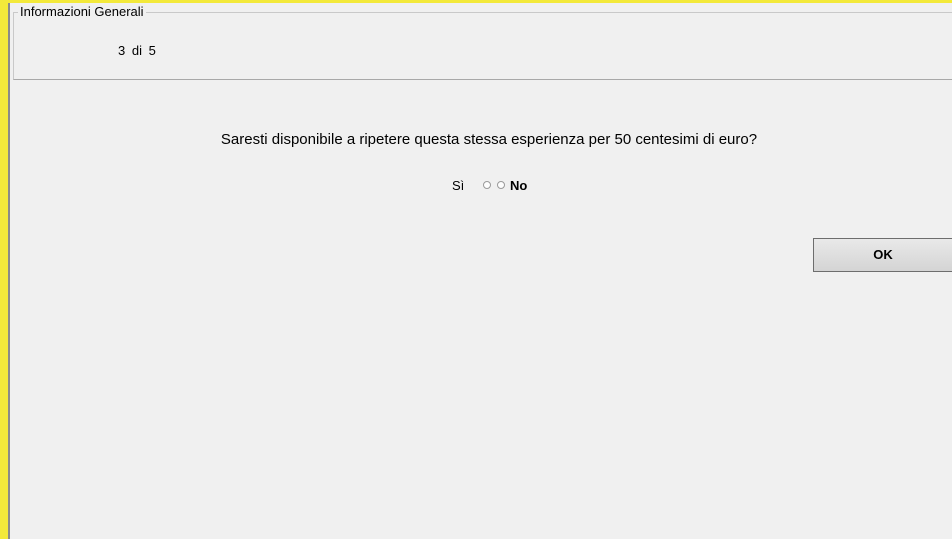  Describe the element at coordinates (82, 11) in the screenshot. I see `info-groupbox-legend: Informazioni Generali` at that location.